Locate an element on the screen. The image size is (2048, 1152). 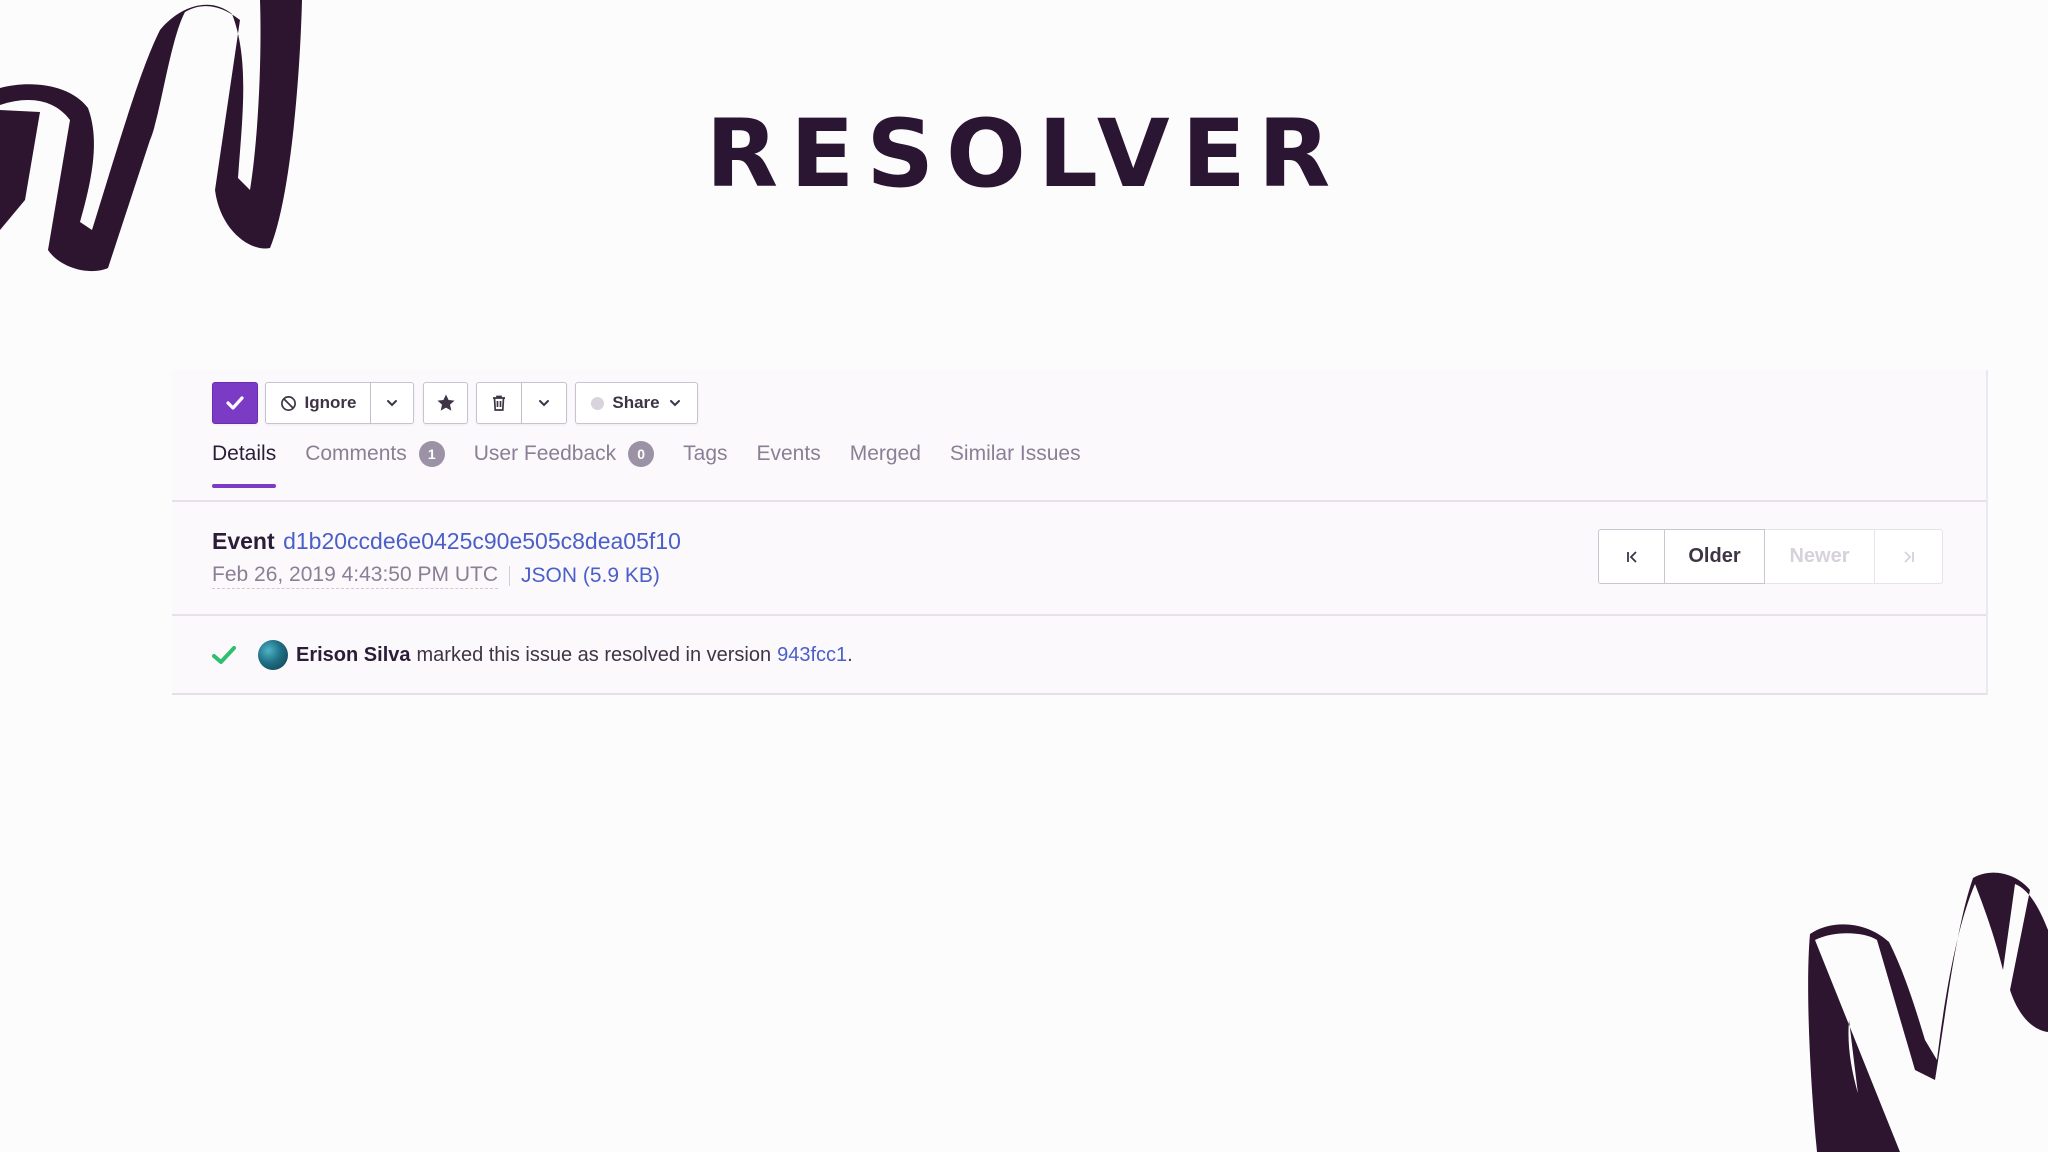
comments-count-badge: 1 is located at coordinates (431, 454).